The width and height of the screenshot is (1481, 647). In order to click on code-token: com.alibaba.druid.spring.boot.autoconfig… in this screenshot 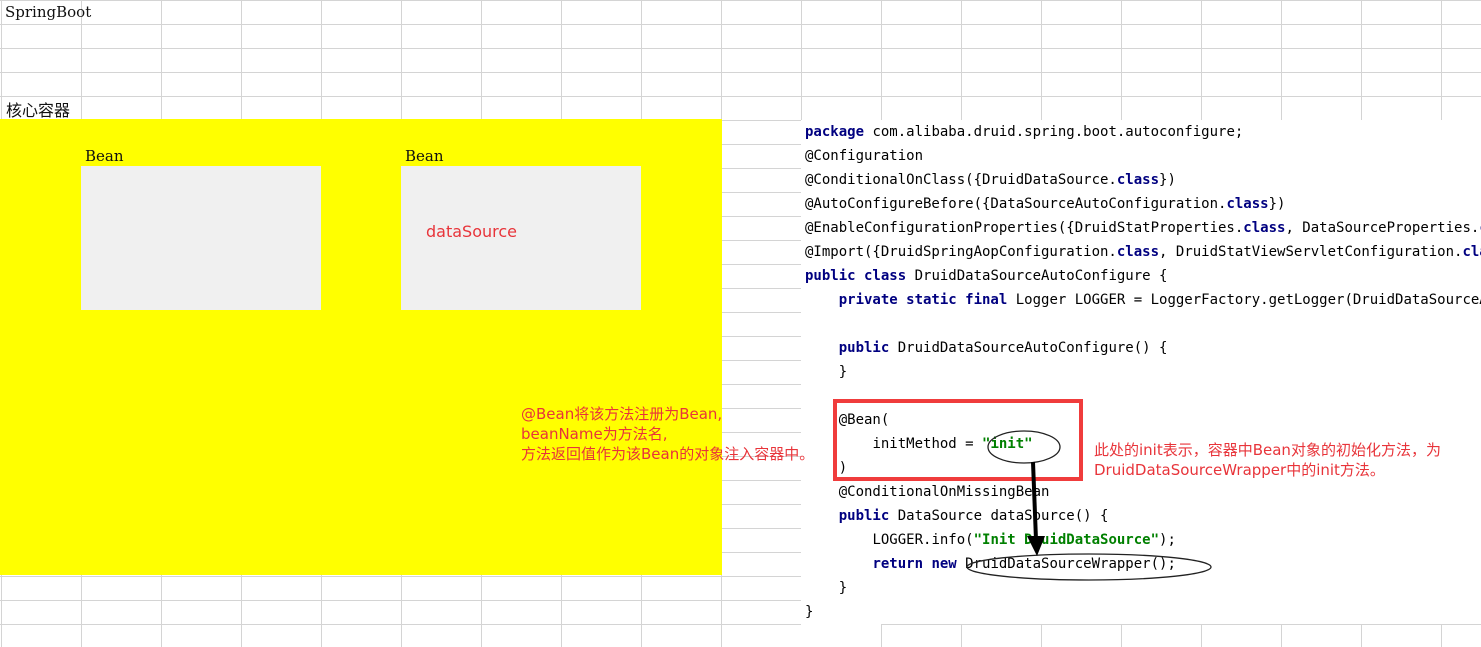, I will do `click(1054, 132)`.